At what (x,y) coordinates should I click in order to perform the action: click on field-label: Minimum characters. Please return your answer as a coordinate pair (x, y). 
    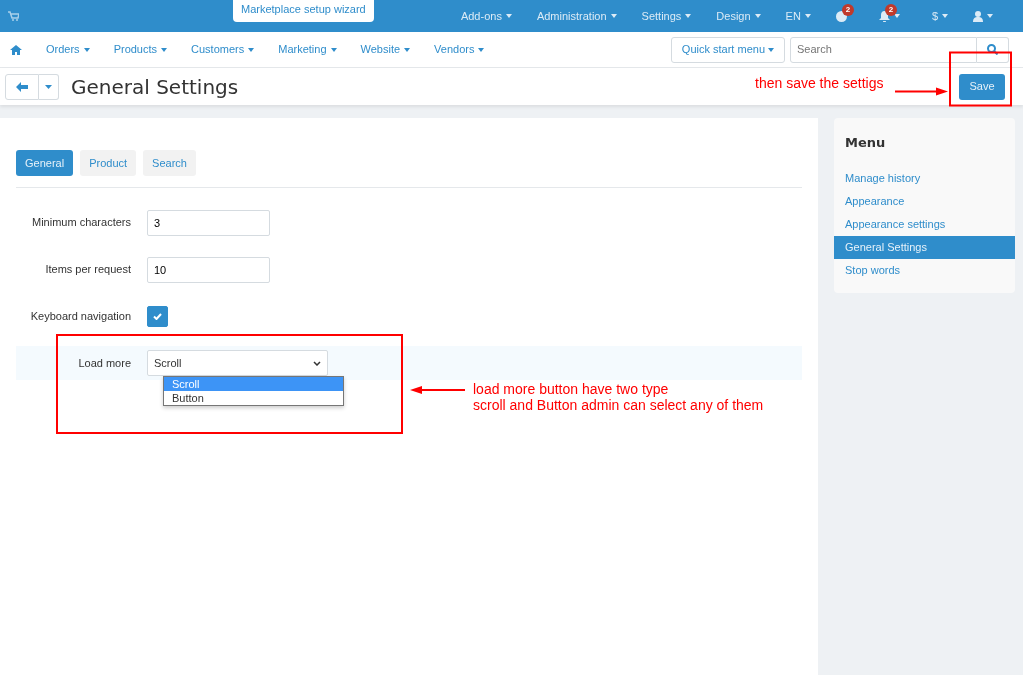
    Looking at the image, I should click on (81, 223).